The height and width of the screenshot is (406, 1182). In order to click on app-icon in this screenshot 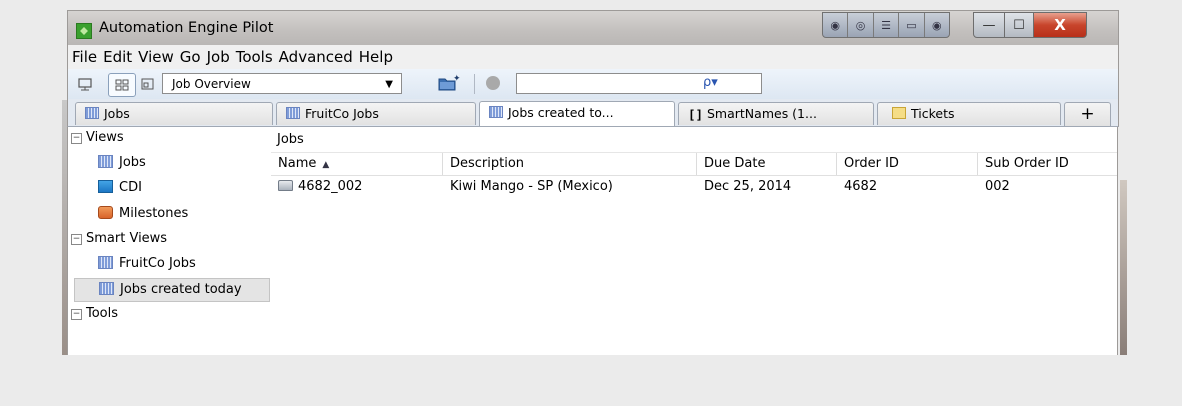, I will do `click(84, 31)`.